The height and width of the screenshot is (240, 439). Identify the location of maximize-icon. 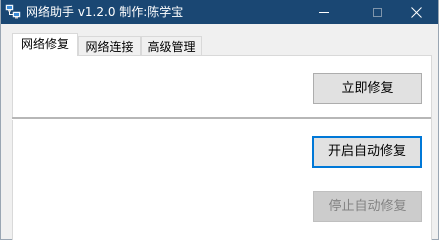
(377, 12).